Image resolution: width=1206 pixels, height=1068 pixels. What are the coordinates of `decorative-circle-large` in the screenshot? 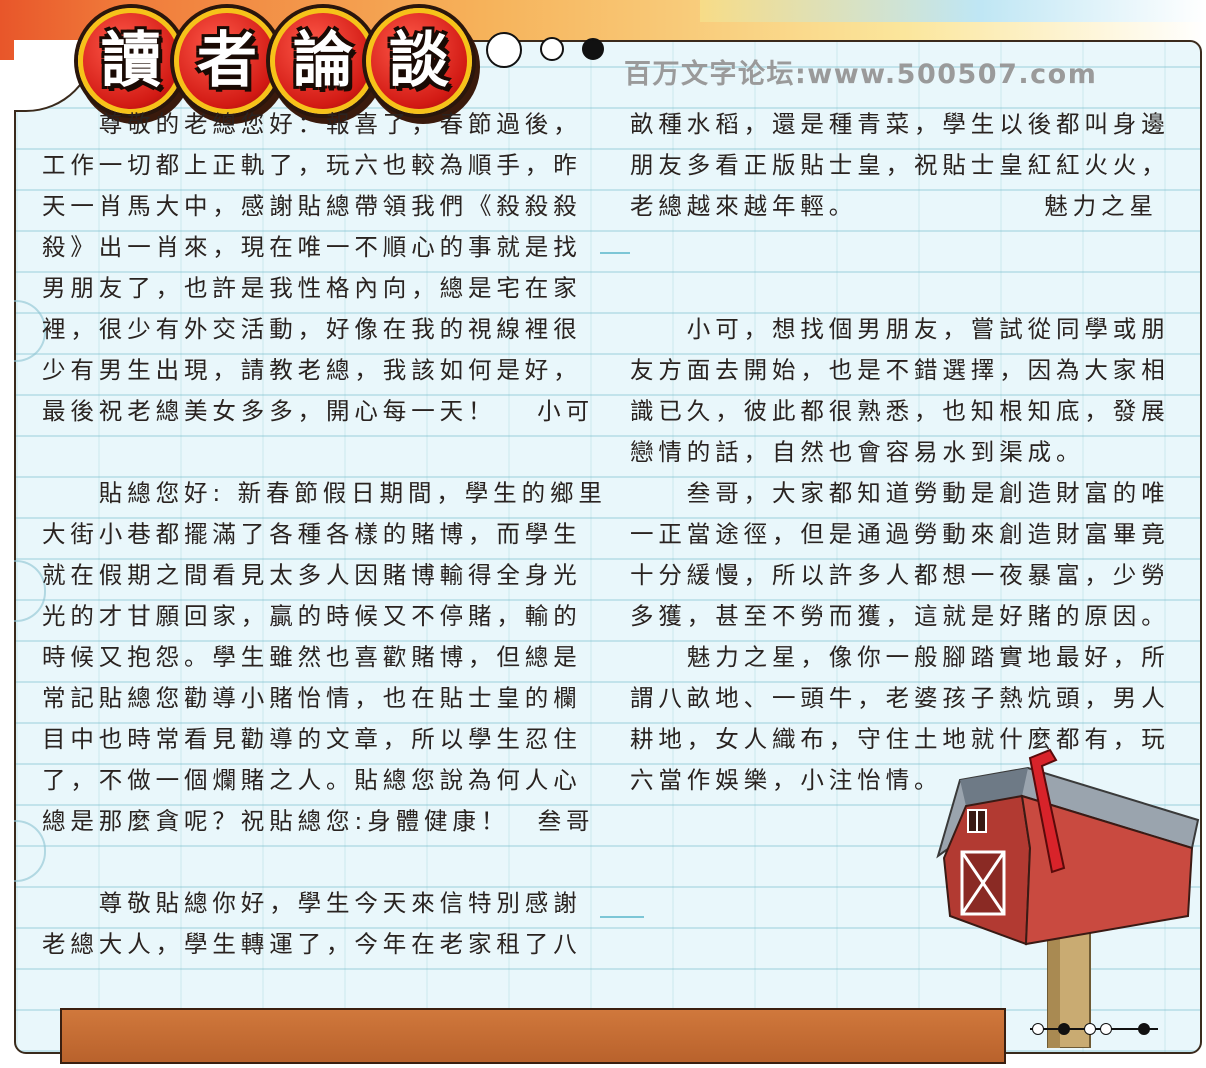 It's located at (504, 50).